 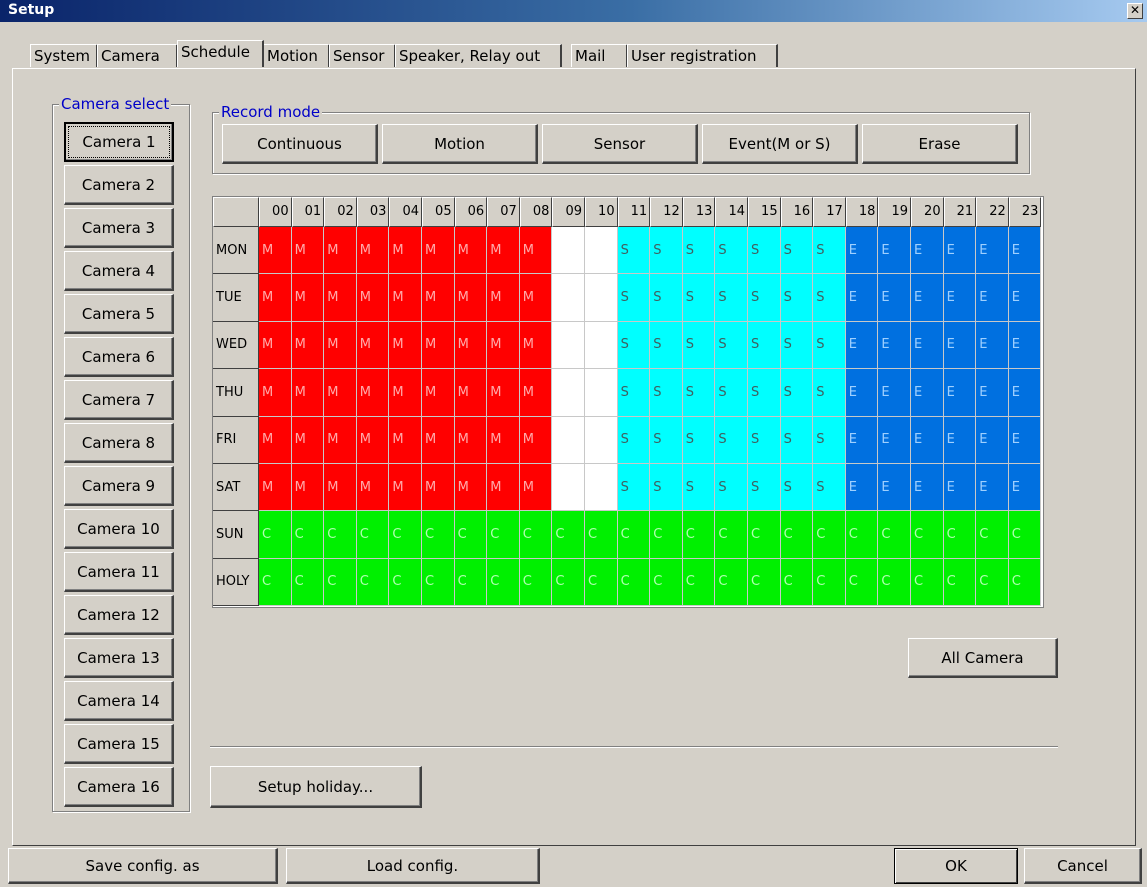 I want to click on day-header-sun: SUN, so click(x=236, y=535).